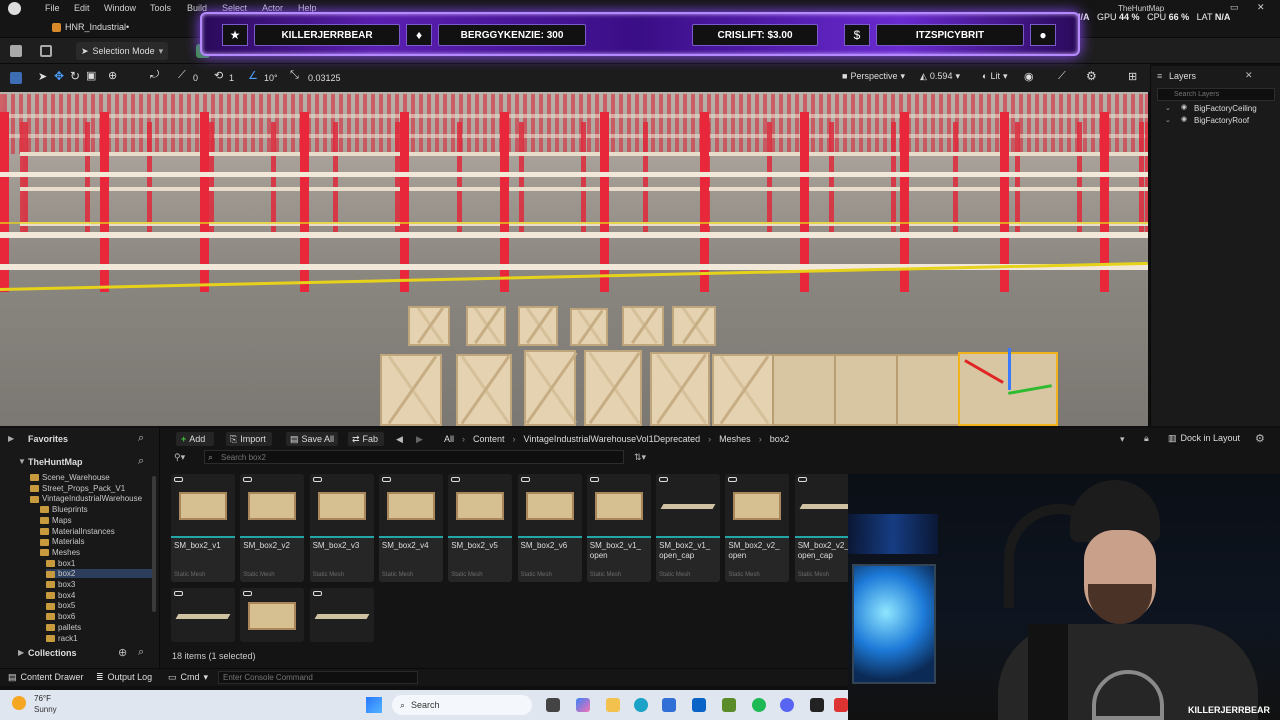 The height and width of the screenshot is (720, 1280). I want to click on chevron-down-icon: ▾, so click(1122, 439).